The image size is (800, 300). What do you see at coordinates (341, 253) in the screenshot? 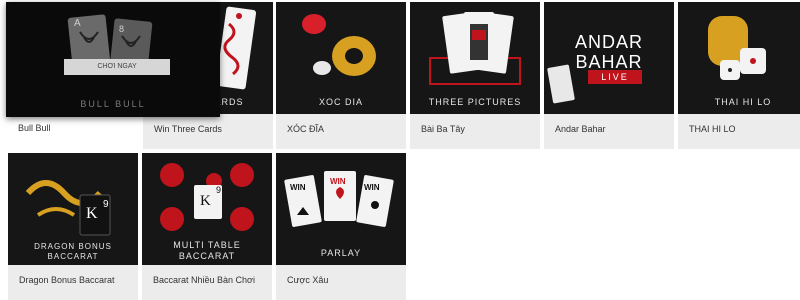
I see `thumbnail-title: PARLAY` at bounding box center [341, 253].